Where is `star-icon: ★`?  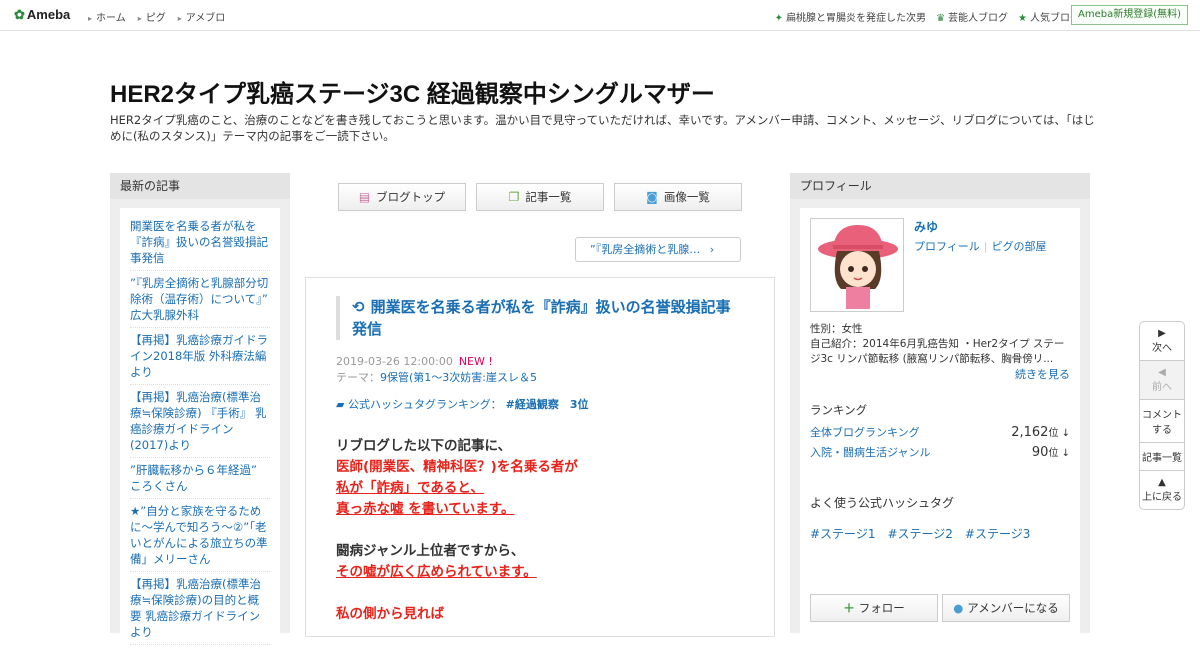
star-icon: ★ is located at coordinates (1022, 18).